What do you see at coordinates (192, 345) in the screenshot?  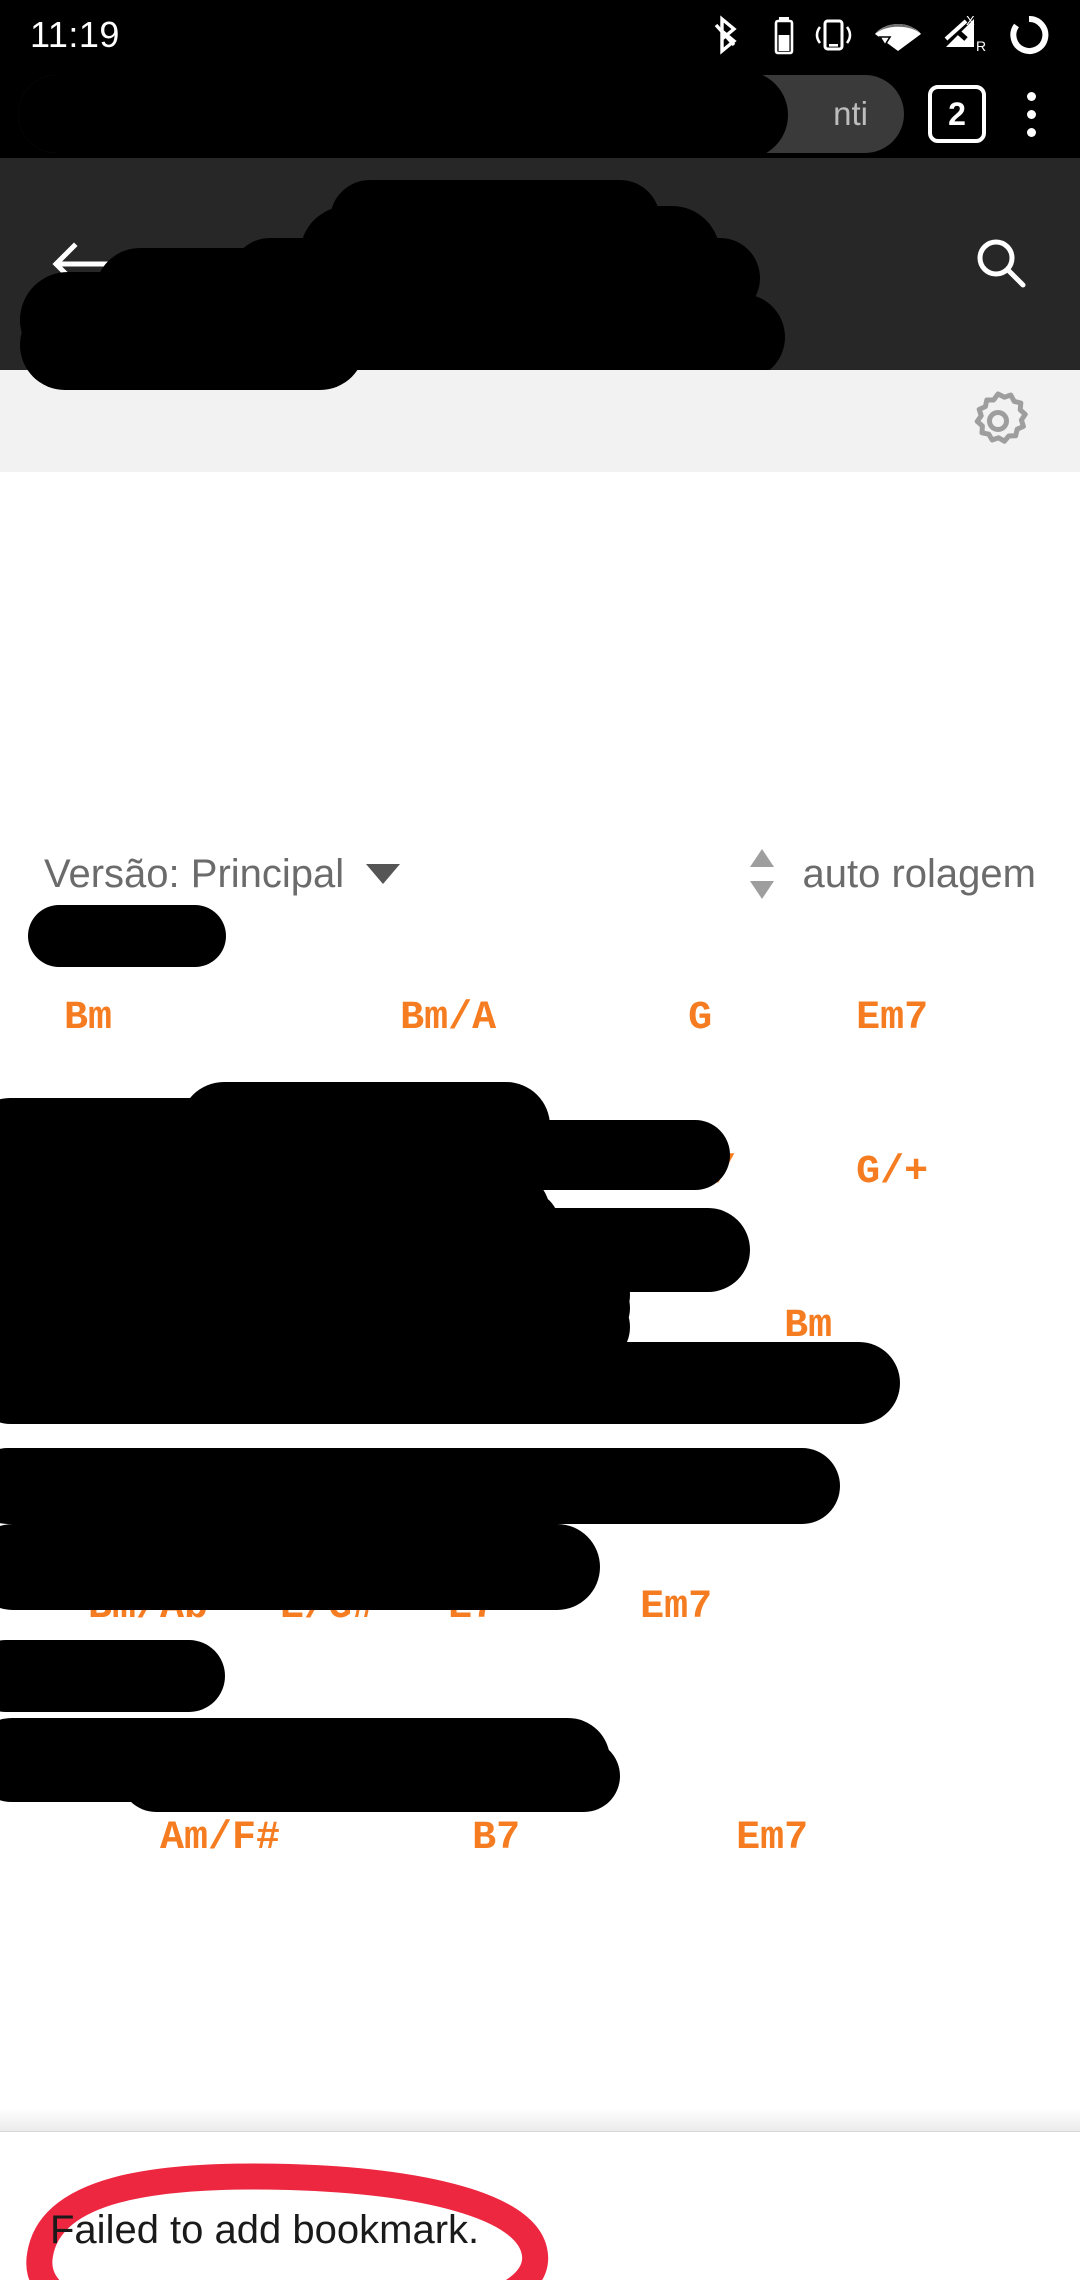 I see `redaction-blob-subbar3` at bounding box center [192, 345].